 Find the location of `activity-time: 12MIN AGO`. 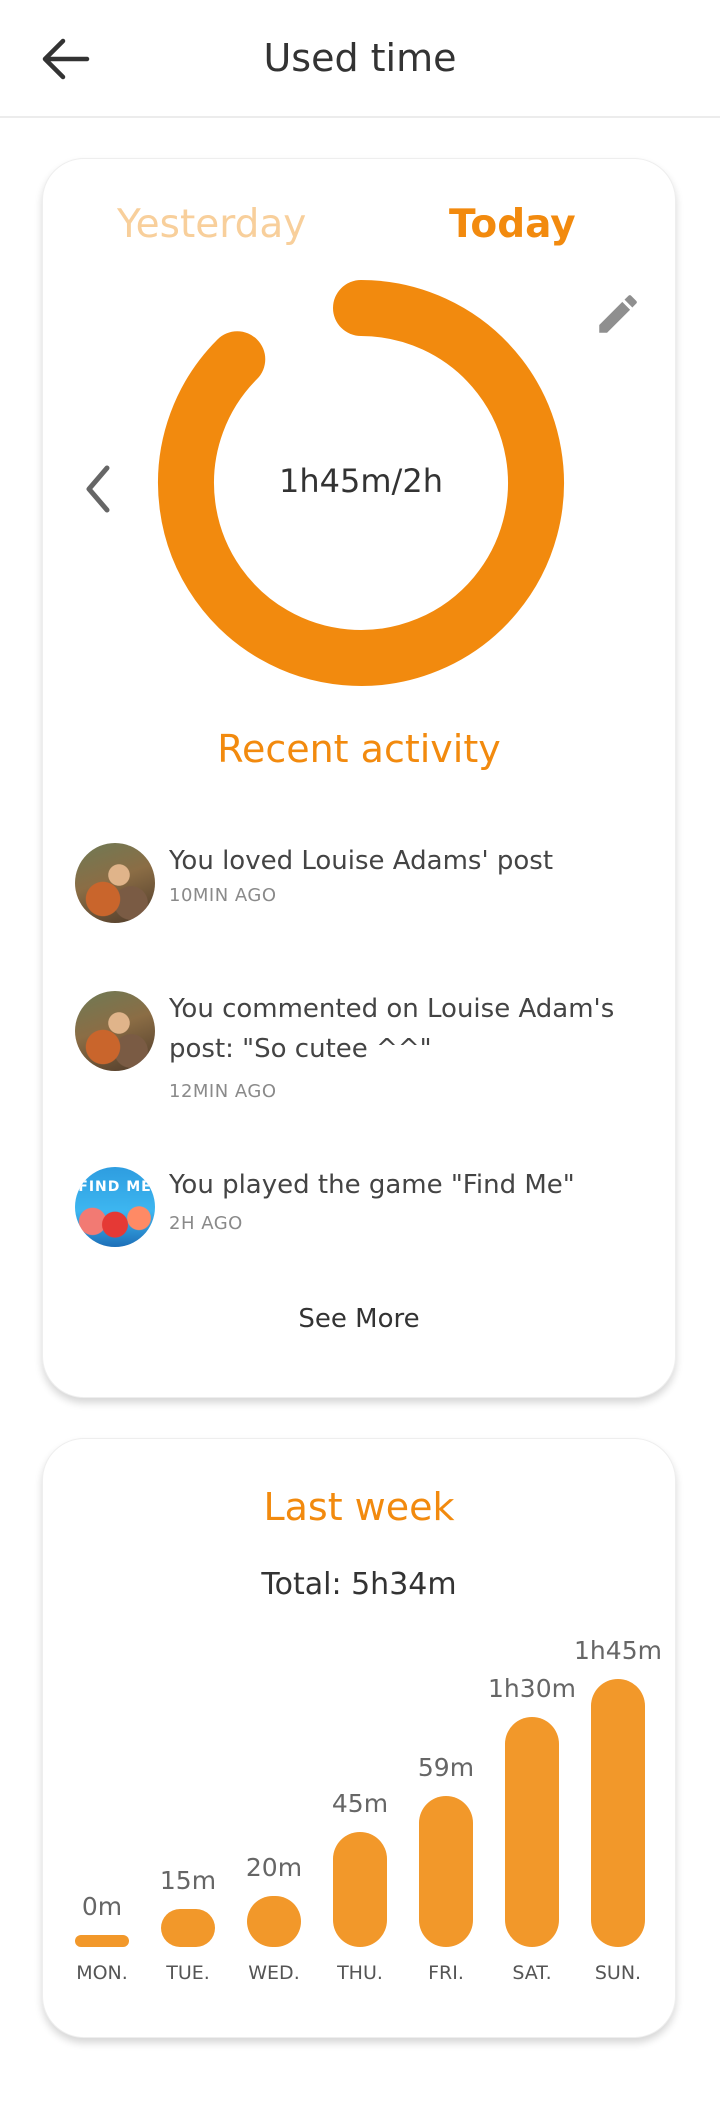

activity-time: 12MIN AGO is located at coordinates (223, 1091).